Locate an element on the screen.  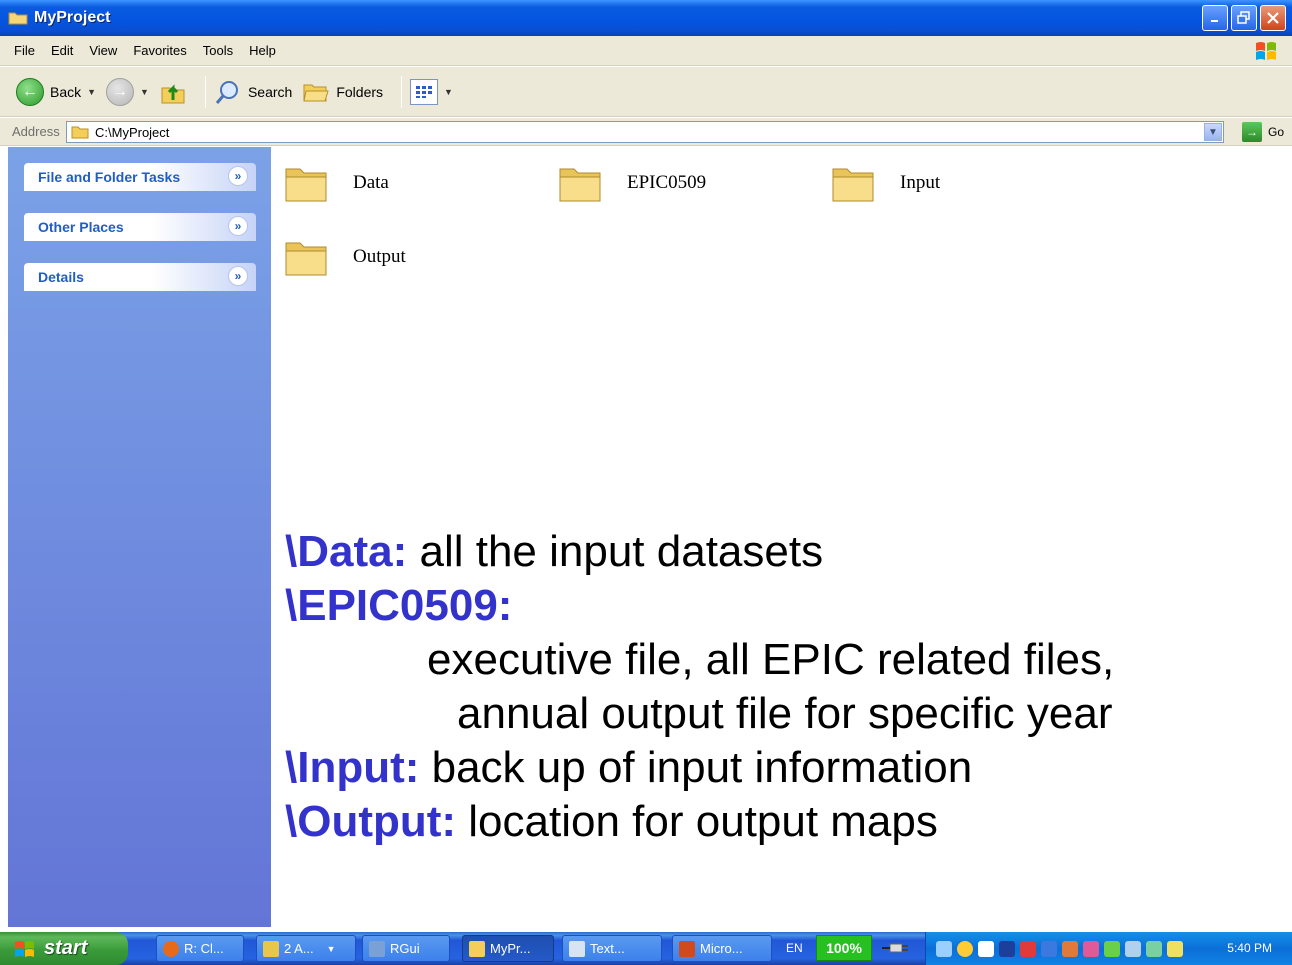
folder-name: Data is located at coordinates (371, 182).